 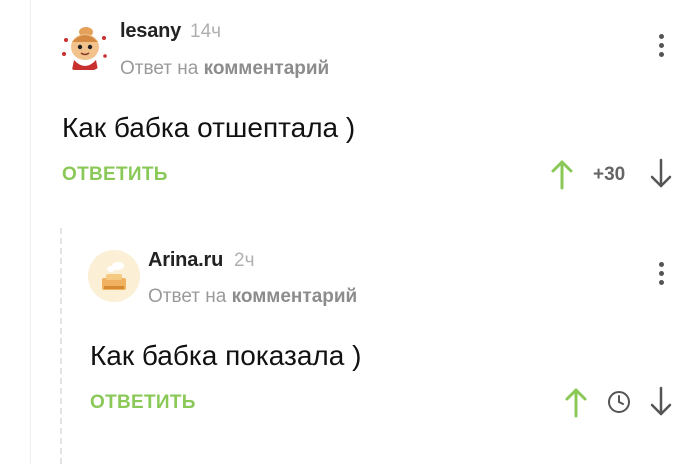 What do you see at coordinates (185, 260) in the screenshot?
I see `username: Arina.ru` at bounding box center [185, 260].